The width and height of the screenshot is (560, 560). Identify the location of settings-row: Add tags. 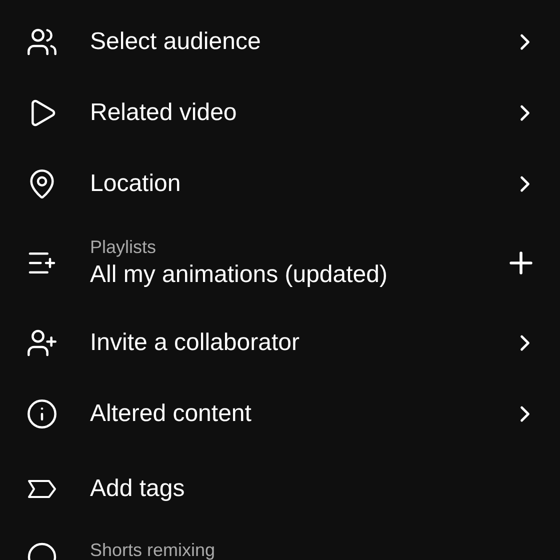
(280, 489).